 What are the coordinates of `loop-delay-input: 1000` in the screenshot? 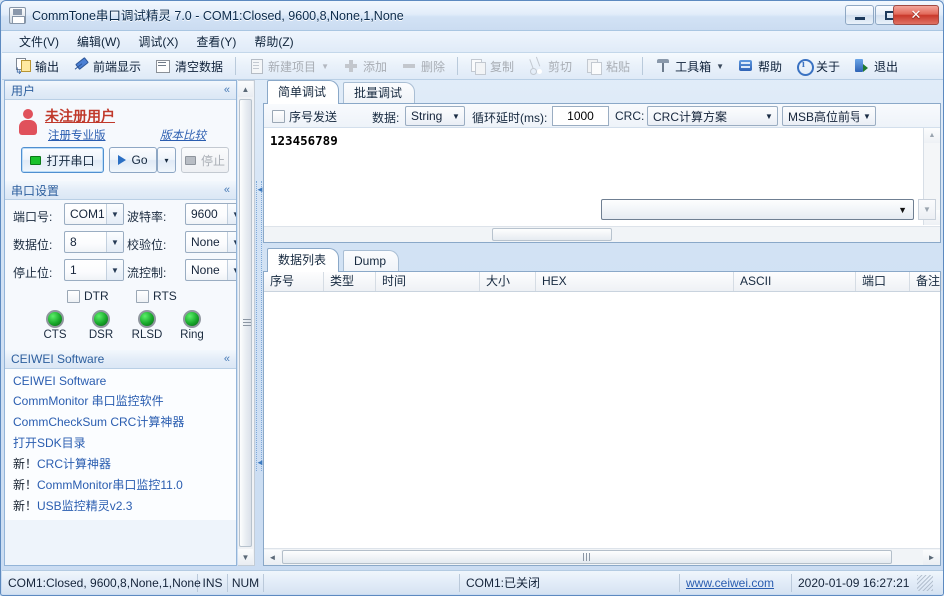 It's located at (580, 116).